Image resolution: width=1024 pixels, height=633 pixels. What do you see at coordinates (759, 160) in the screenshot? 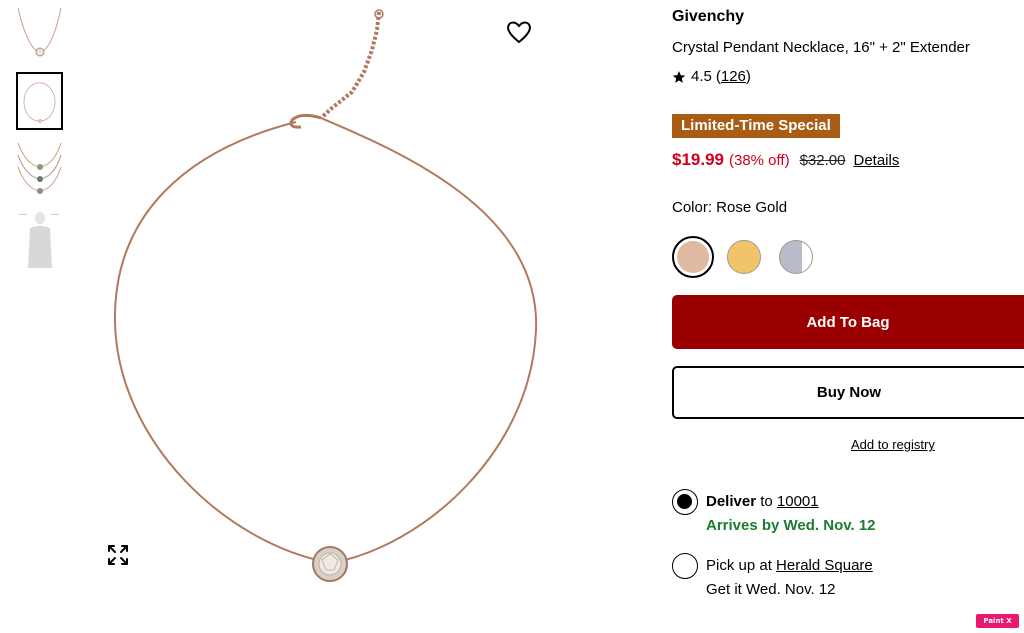
I see `discount-percent: (38% off)` at bounding box center [759, 160].